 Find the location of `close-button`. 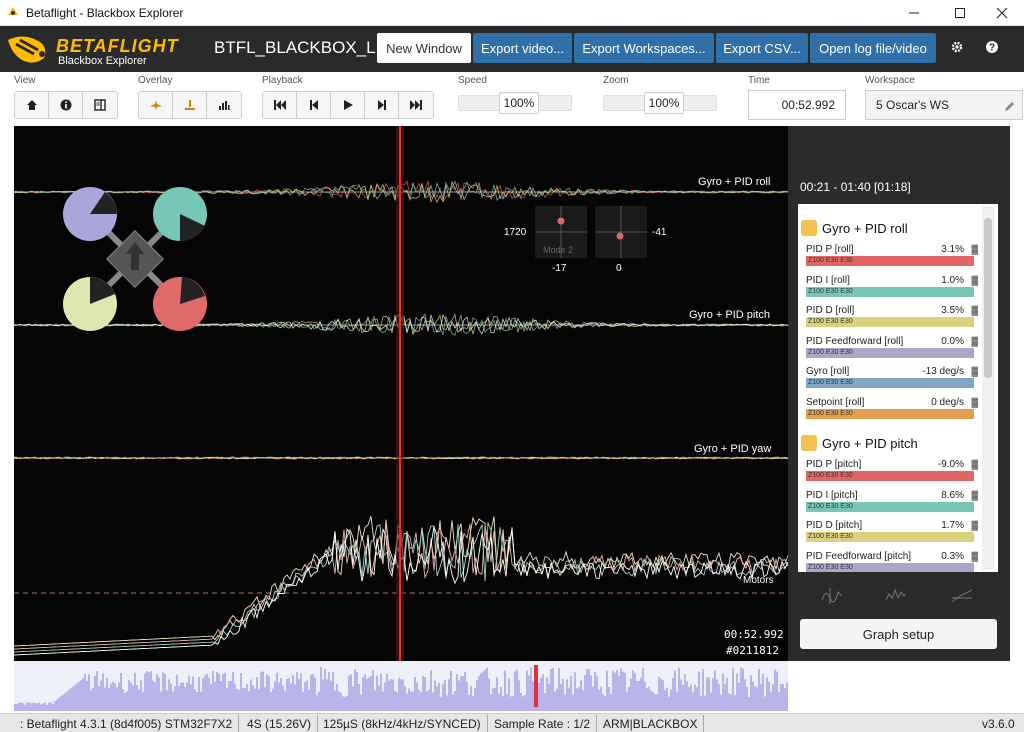

close-button is located at coordinates (1002, 13).